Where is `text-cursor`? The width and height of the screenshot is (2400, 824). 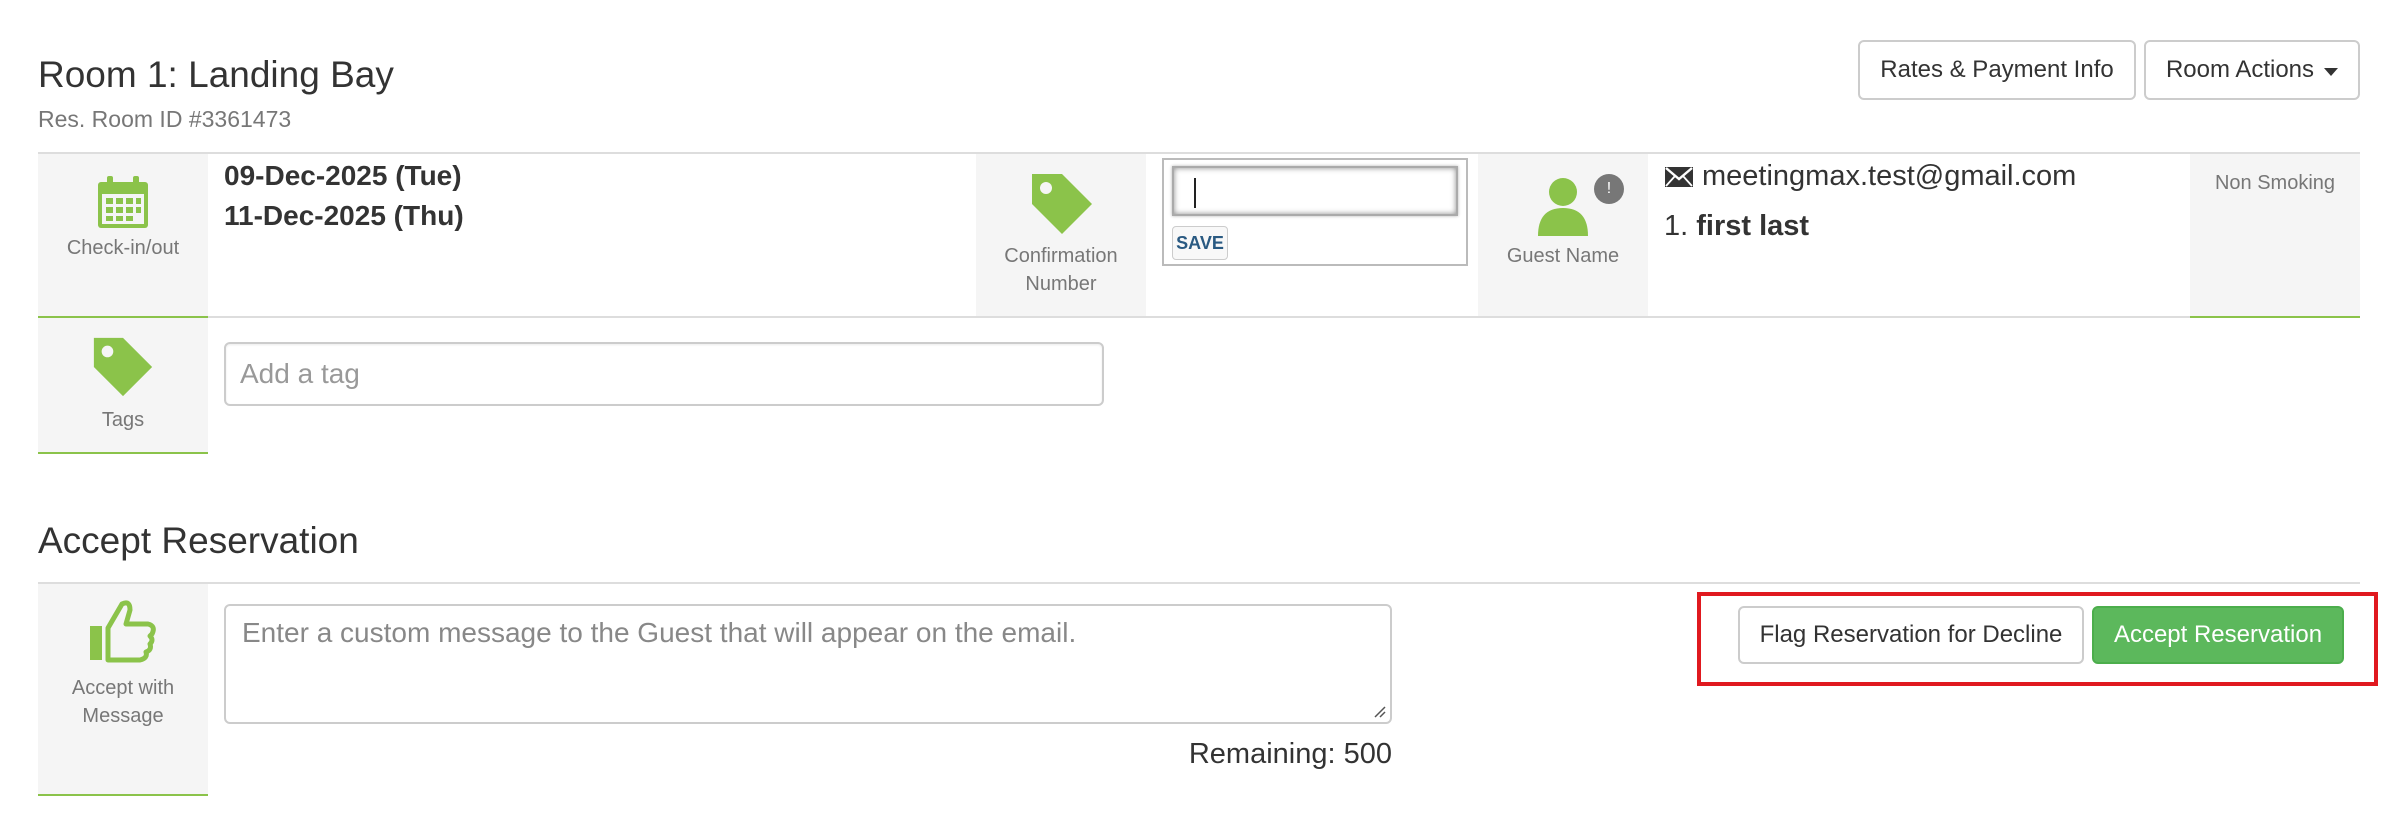 text-cursor is located at coordinates (1195, 193).